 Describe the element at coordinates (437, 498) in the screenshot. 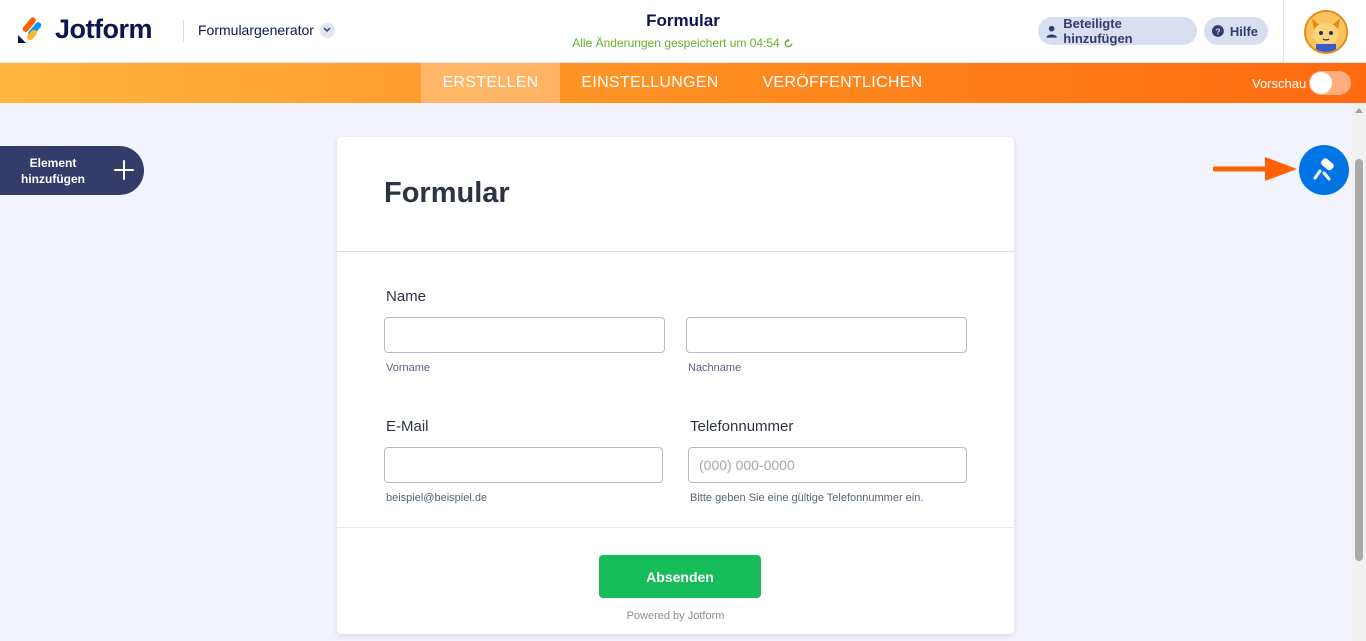

I see `email-sublabel: beispiel@beispiel.de` at that location.